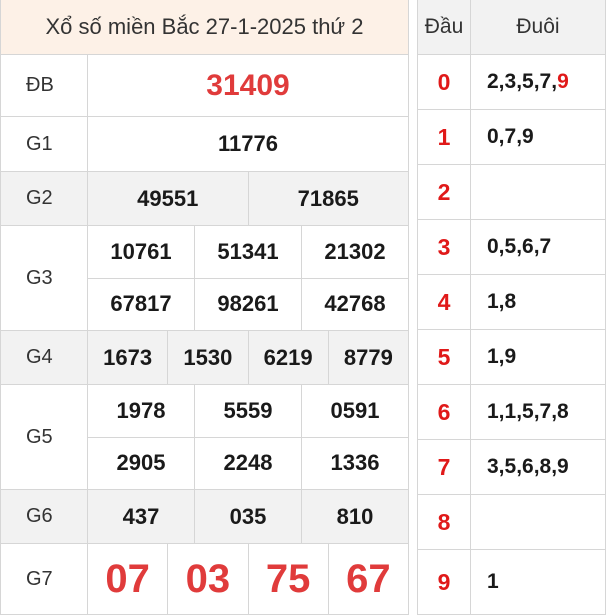 Image resolution: width=606 pixels, height=615 pixels. I want to click on prize-number: 0591, so click(354, 411).